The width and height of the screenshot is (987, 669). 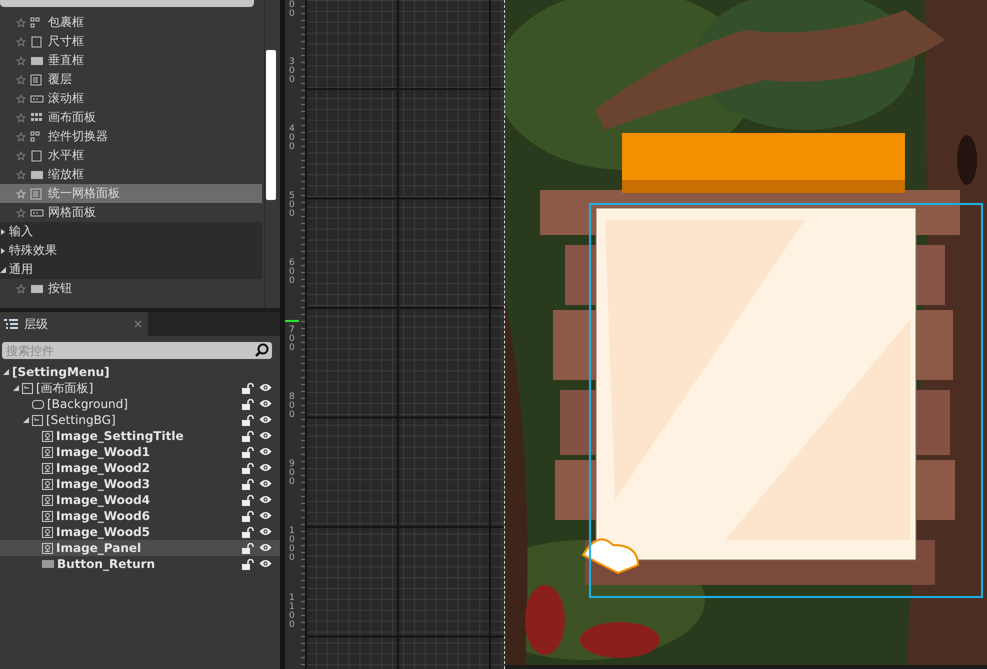 I want to click on hierarchy-icon, so click(x=11, y=324).